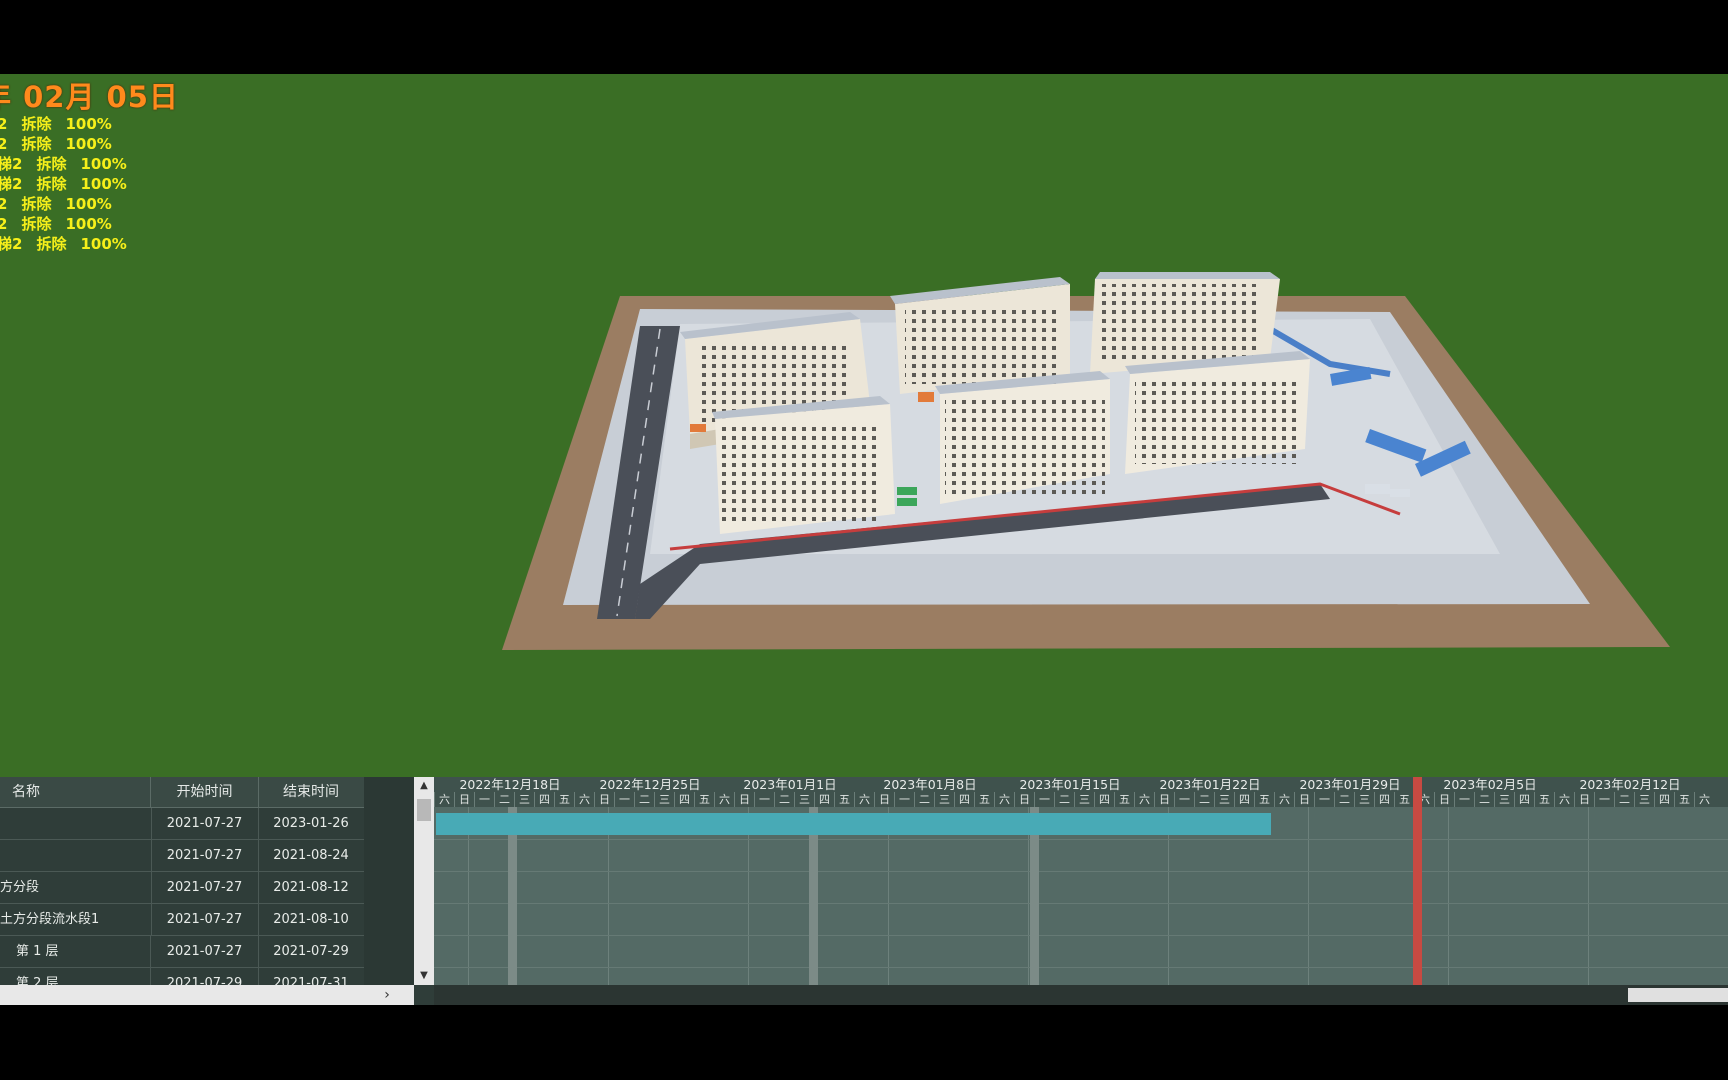 The image size is (1728, 1080). I want to click on table-row: 2021-07-27 2023-01-26, so click(182, 824).